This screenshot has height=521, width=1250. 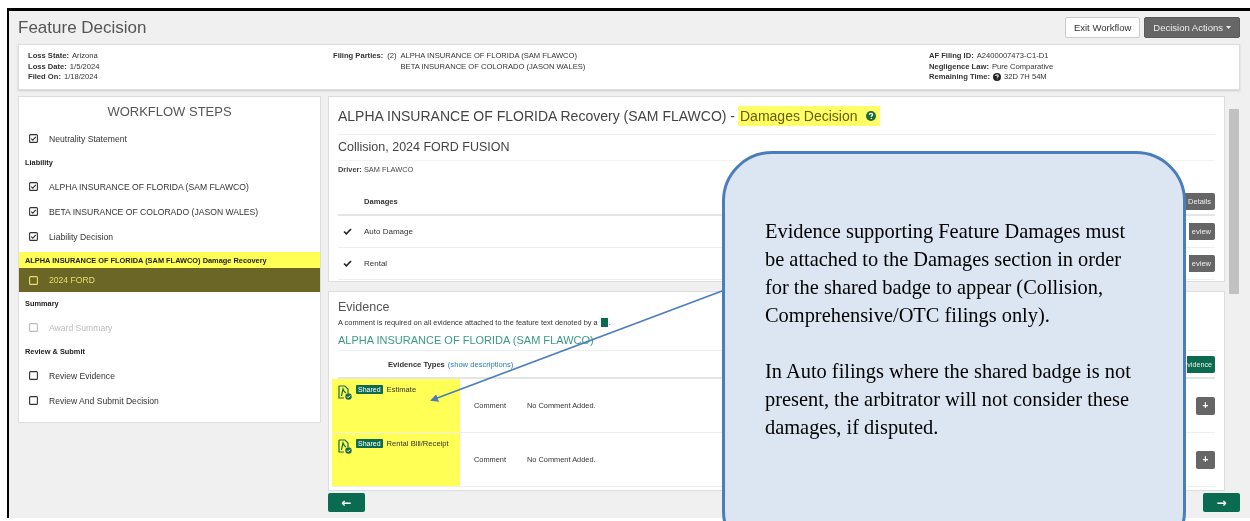 What do you see at coordinates (169, 280) in the screenshot?
I see `workflow-step: 2024 FORD` at bounding box center [169, 280].